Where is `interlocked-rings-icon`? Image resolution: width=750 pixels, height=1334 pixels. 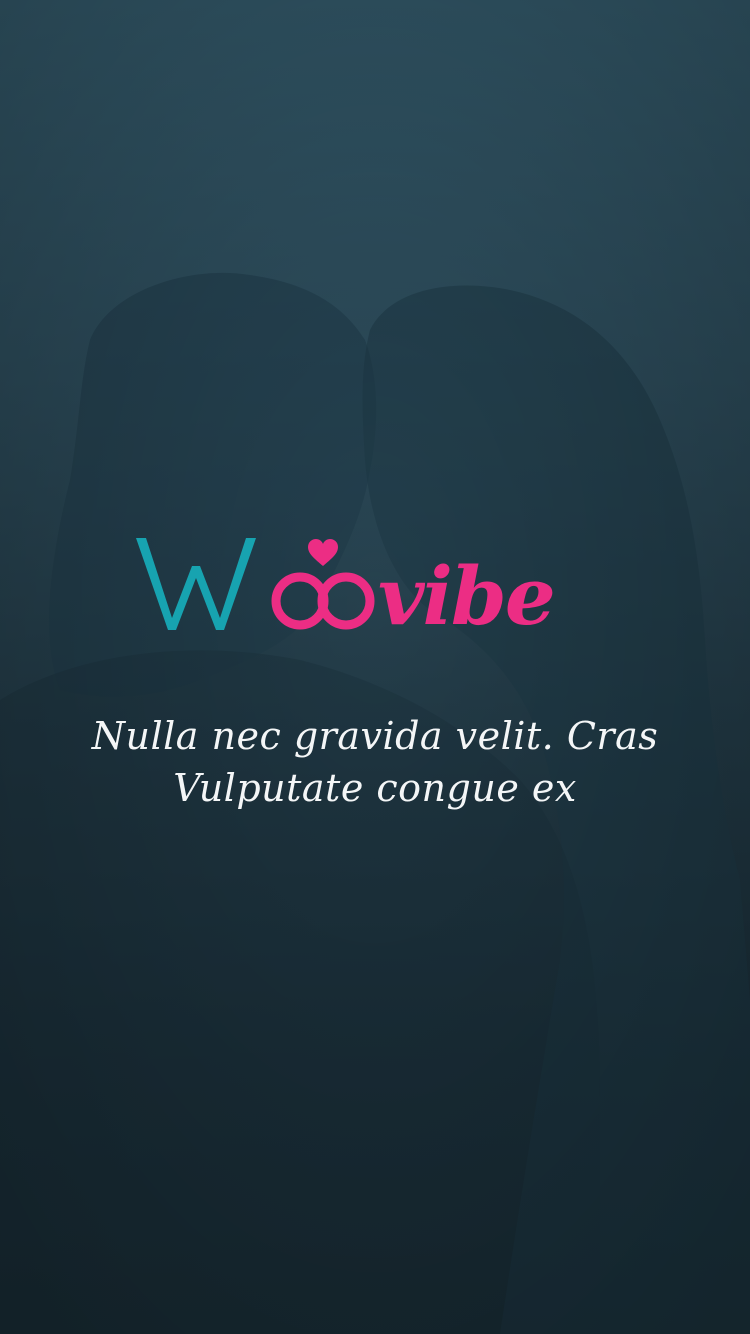
interlocked-rings-icon is located at coordinates (323, 601).